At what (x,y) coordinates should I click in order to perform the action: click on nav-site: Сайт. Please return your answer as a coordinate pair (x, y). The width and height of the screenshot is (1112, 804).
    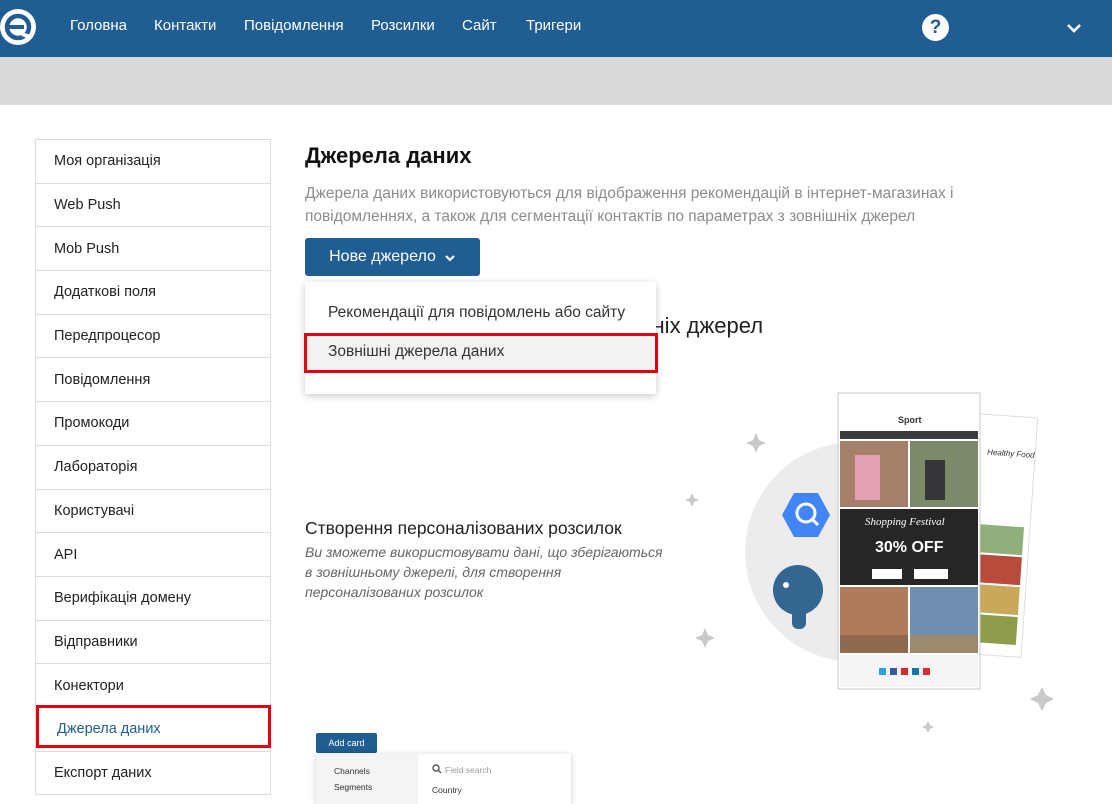
    Looking at the image, I should click on (479, 25).